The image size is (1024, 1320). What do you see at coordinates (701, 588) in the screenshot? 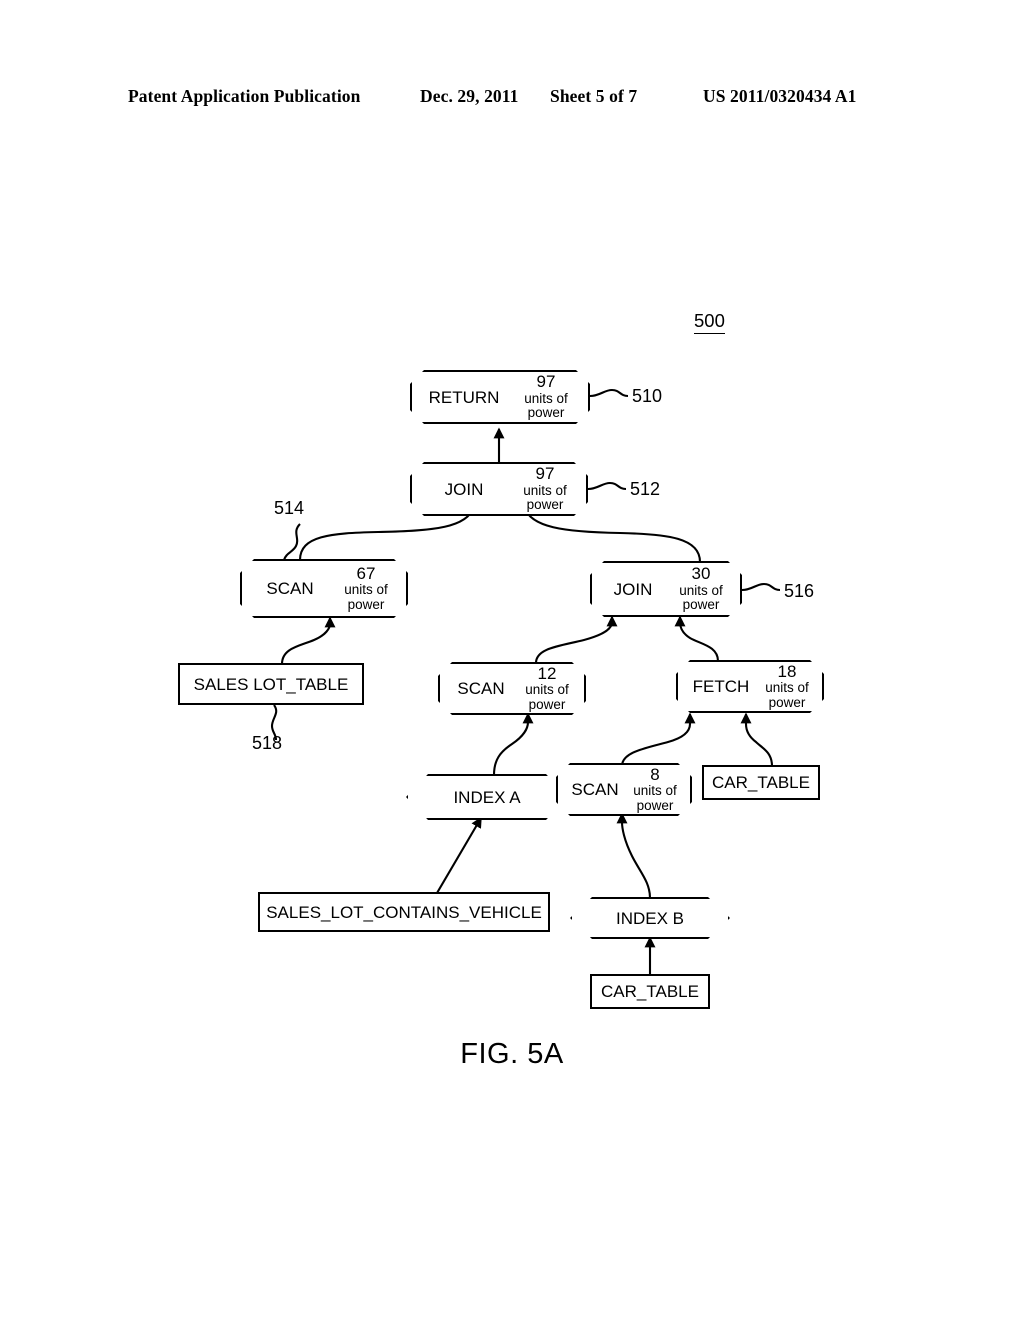
I see `node-join516-cost: 30 units of power` at bounding box center [701, 588].